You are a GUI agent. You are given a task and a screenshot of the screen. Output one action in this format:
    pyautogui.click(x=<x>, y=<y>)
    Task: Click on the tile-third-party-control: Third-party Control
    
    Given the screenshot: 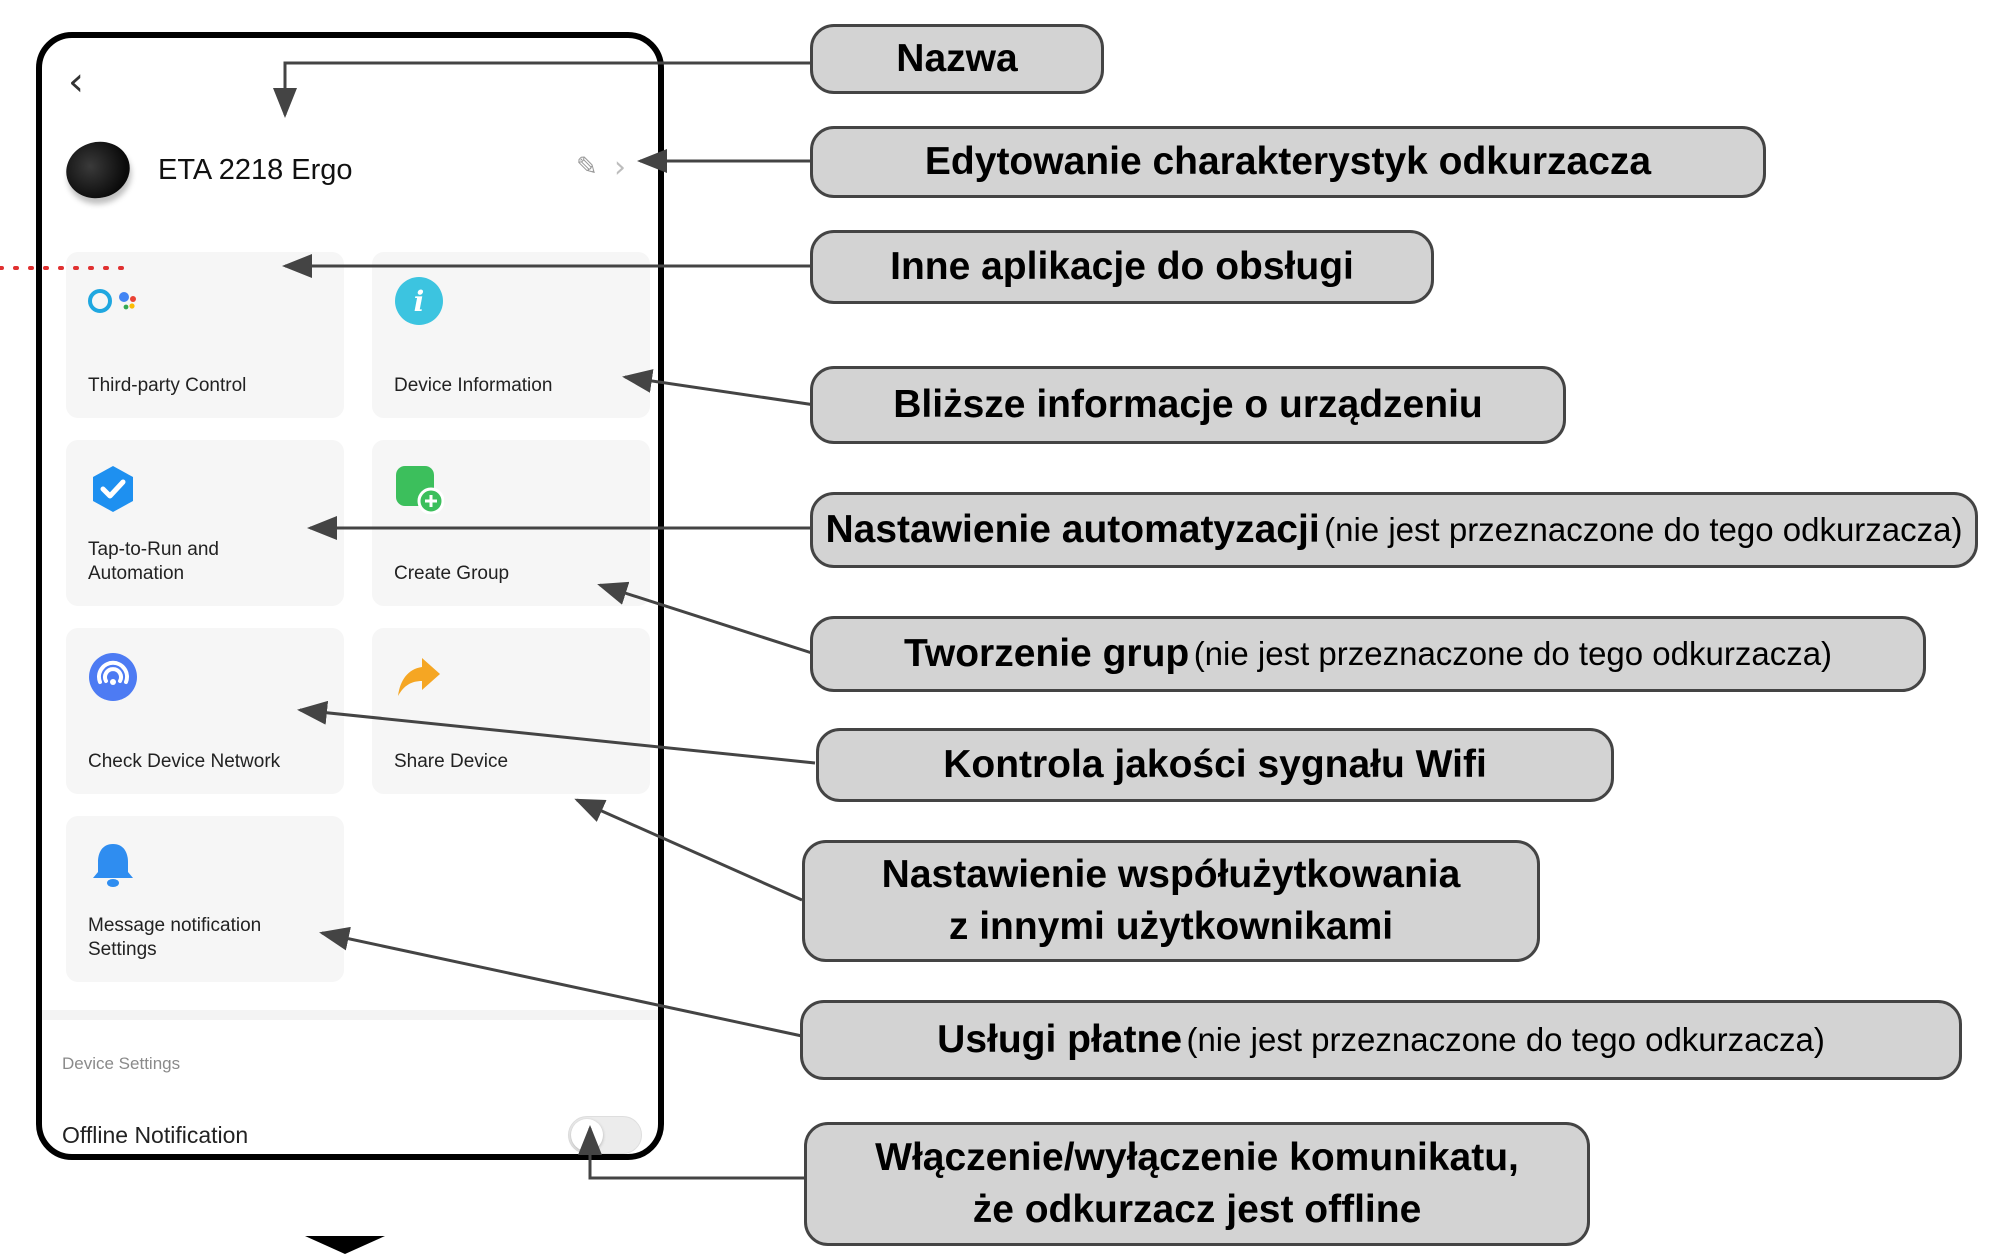 What is the action you would take?
    pyautogui.click(x=205, y=335)
    